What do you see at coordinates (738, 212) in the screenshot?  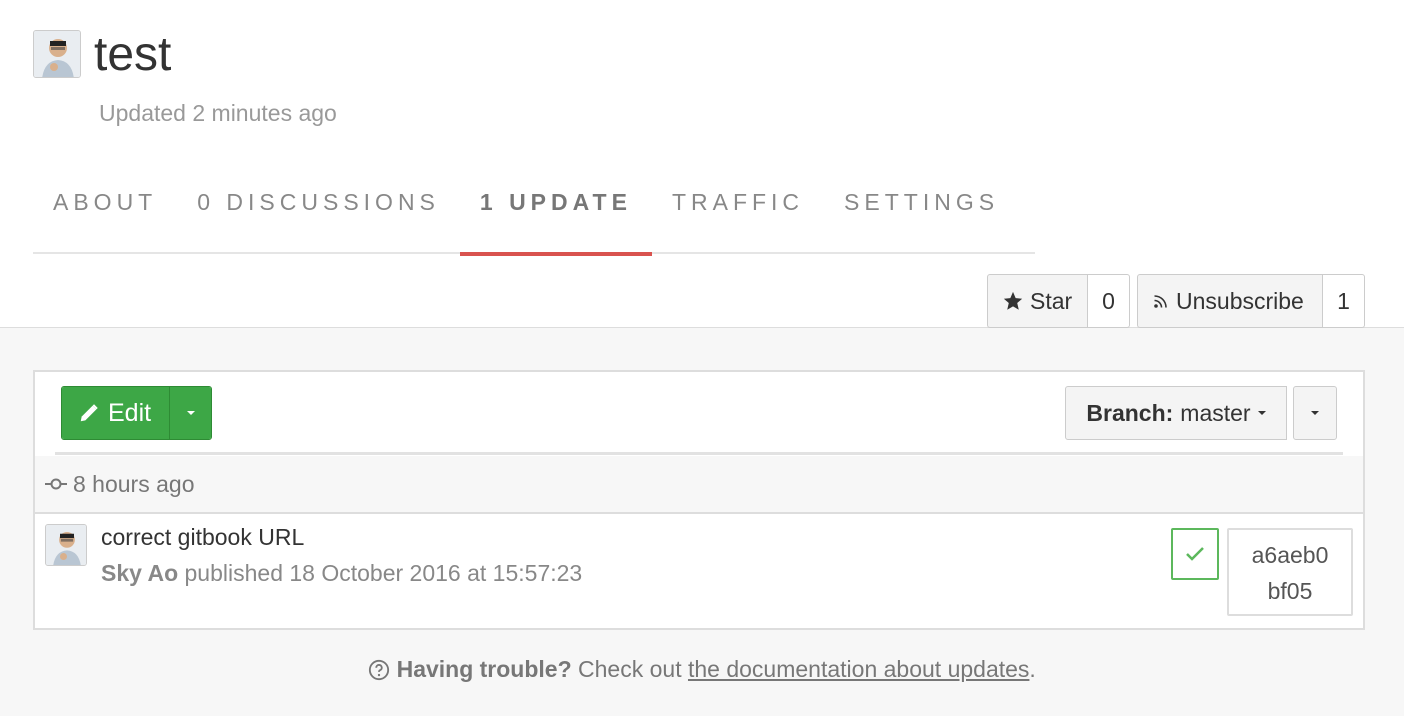 I see `tab-traffic: TRAFFIC` at bounding box center [738, 212].